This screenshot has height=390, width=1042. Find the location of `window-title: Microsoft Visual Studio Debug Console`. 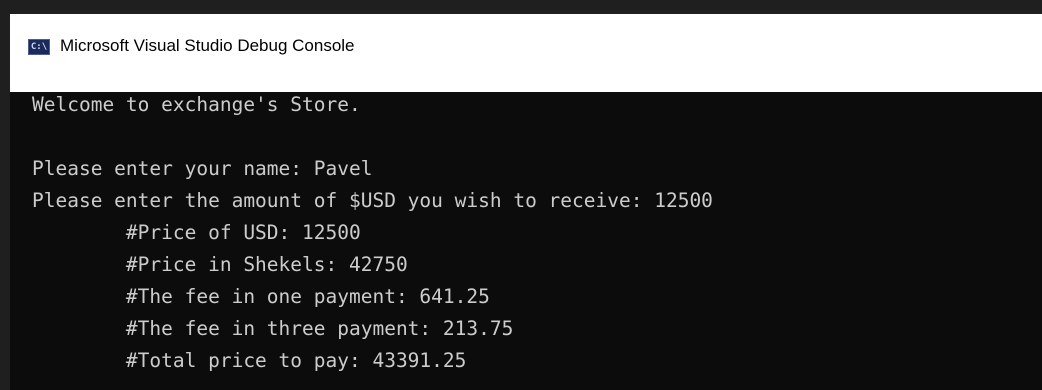

window-title: Microsoft Visual Studio Debug Console is located at coordinates (207, 45).